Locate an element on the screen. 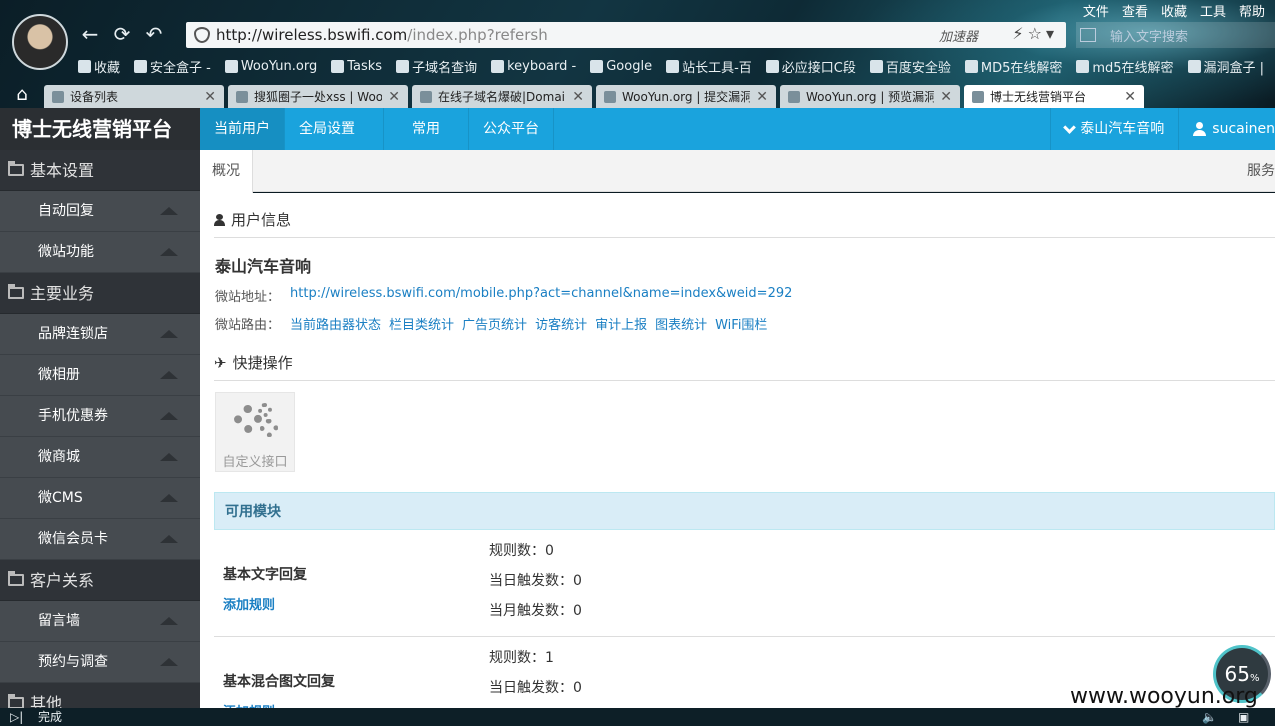 The width and height of the screenshot is (1275, 726). stat-value: 当月触发数：0 is located at coordinates (535, 611).